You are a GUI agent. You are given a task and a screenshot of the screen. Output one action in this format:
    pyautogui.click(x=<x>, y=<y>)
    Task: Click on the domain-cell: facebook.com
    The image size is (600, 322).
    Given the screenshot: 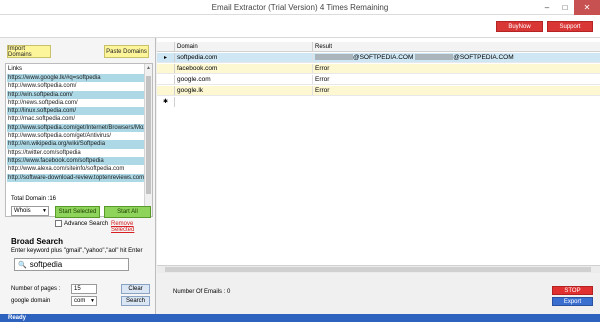 What is the action you would take?
    pyautogui.click(x=244, y=68)
    